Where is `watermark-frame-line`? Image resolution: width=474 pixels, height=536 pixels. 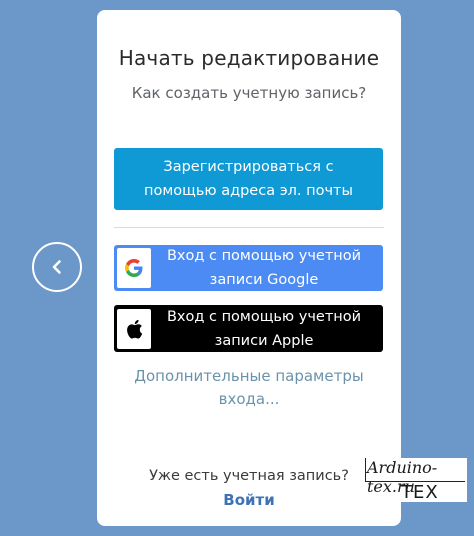 watermark-frame-line is located at coordinates (365, 470).